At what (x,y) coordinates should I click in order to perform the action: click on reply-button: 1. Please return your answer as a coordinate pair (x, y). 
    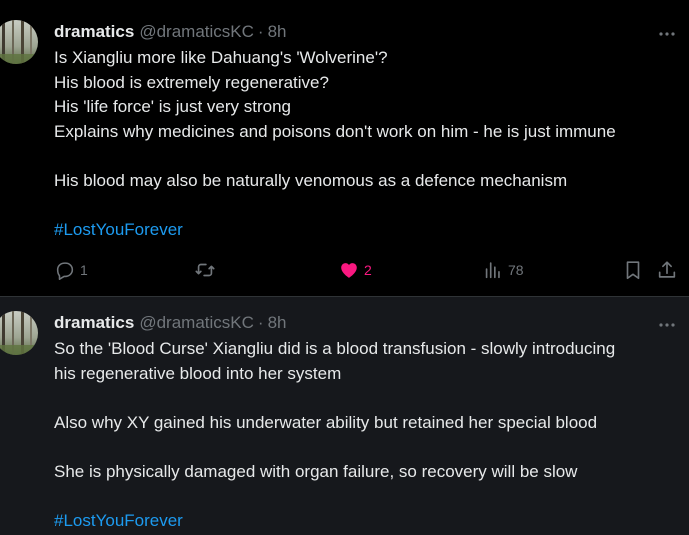
    Looking at the image, I should click on (71, 270).